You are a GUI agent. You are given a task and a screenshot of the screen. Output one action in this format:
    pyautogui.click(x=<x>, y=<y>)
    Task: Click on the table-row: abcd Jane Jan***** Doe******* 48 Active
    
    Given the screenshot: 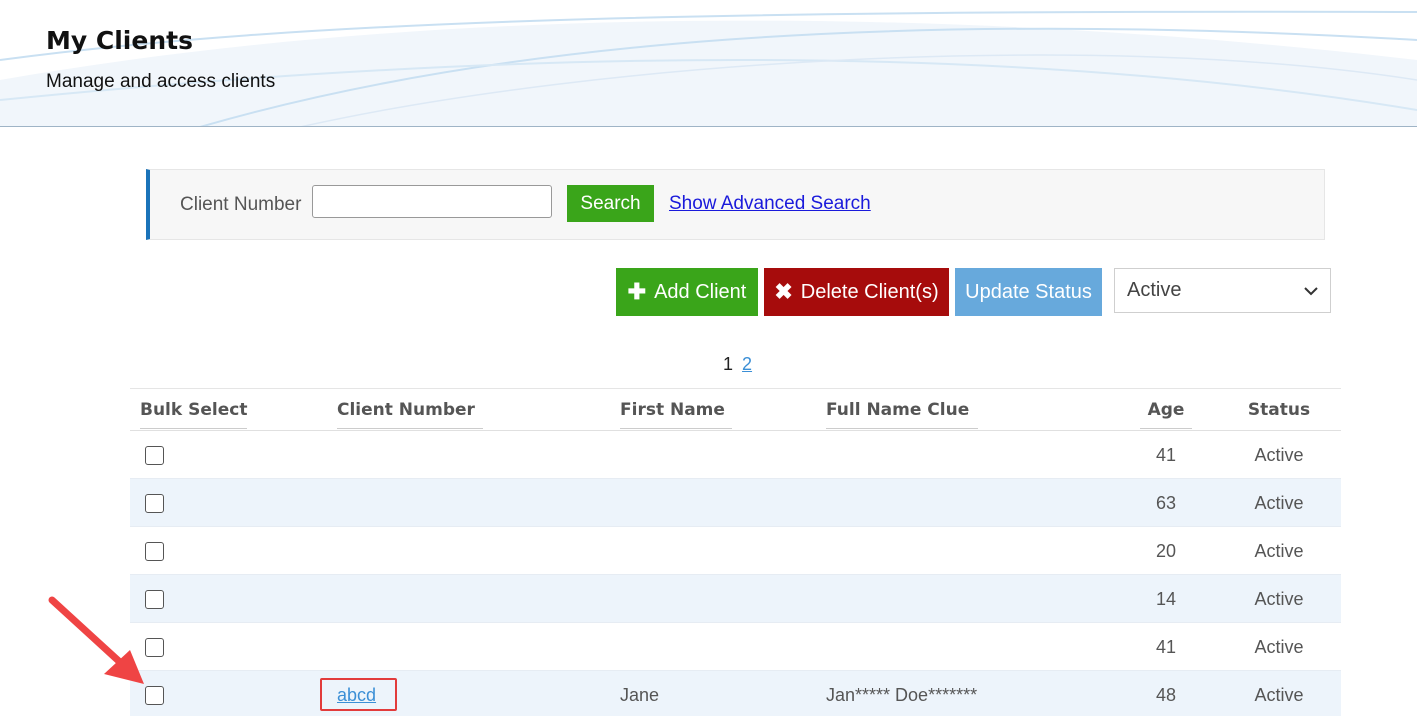 What is the action you would take?
    pyautogui.click(x=735, y=693)
    